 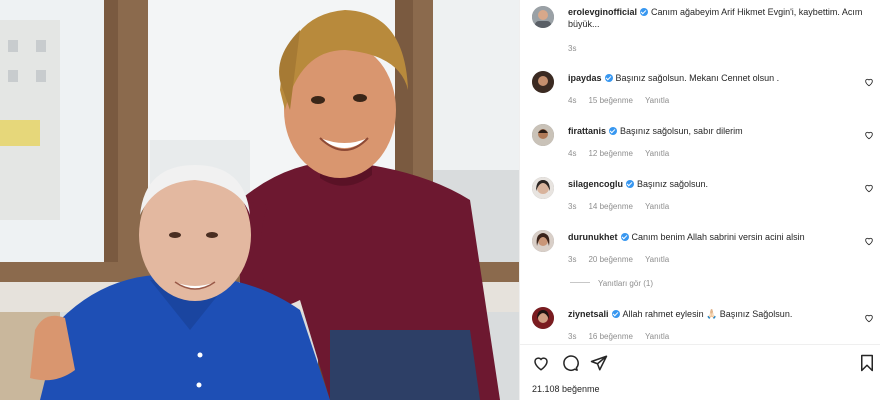 I want to click on view-replies-button: Yanıtları gör (1), so click(x=611, y=283).